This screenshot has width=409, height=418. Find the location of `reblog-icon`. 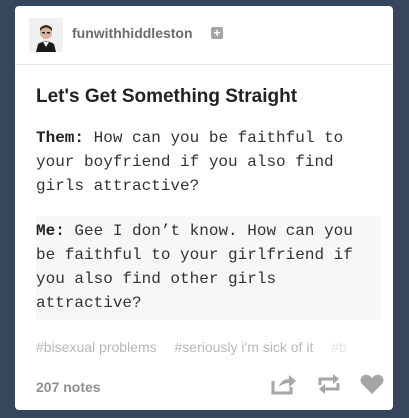

reblog-icon is located at coordinates (329, 384).